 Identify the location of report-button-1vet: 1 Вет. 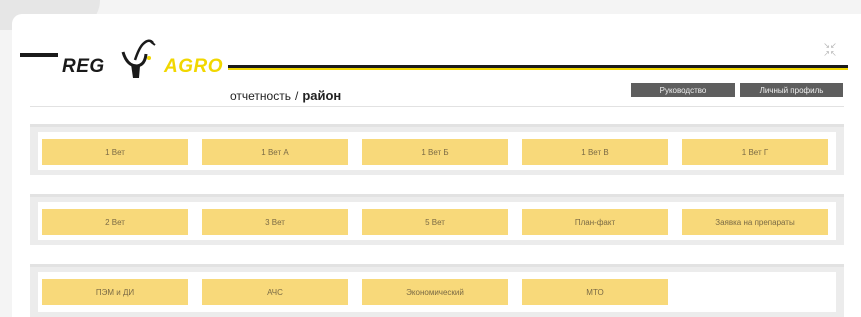
(115, 152).